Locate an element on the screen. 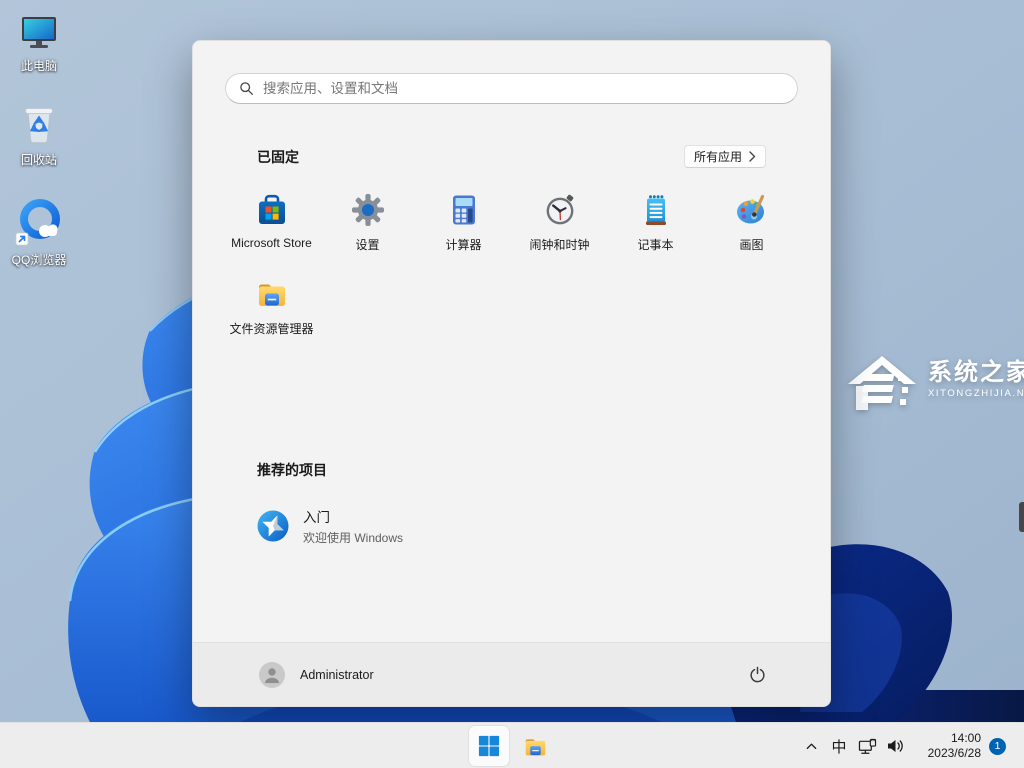 The width and height of the screenshot is (1024, 768). watermark: 系统之家 XITONGZHIJIA.NET is located at coordinates (935, 384).